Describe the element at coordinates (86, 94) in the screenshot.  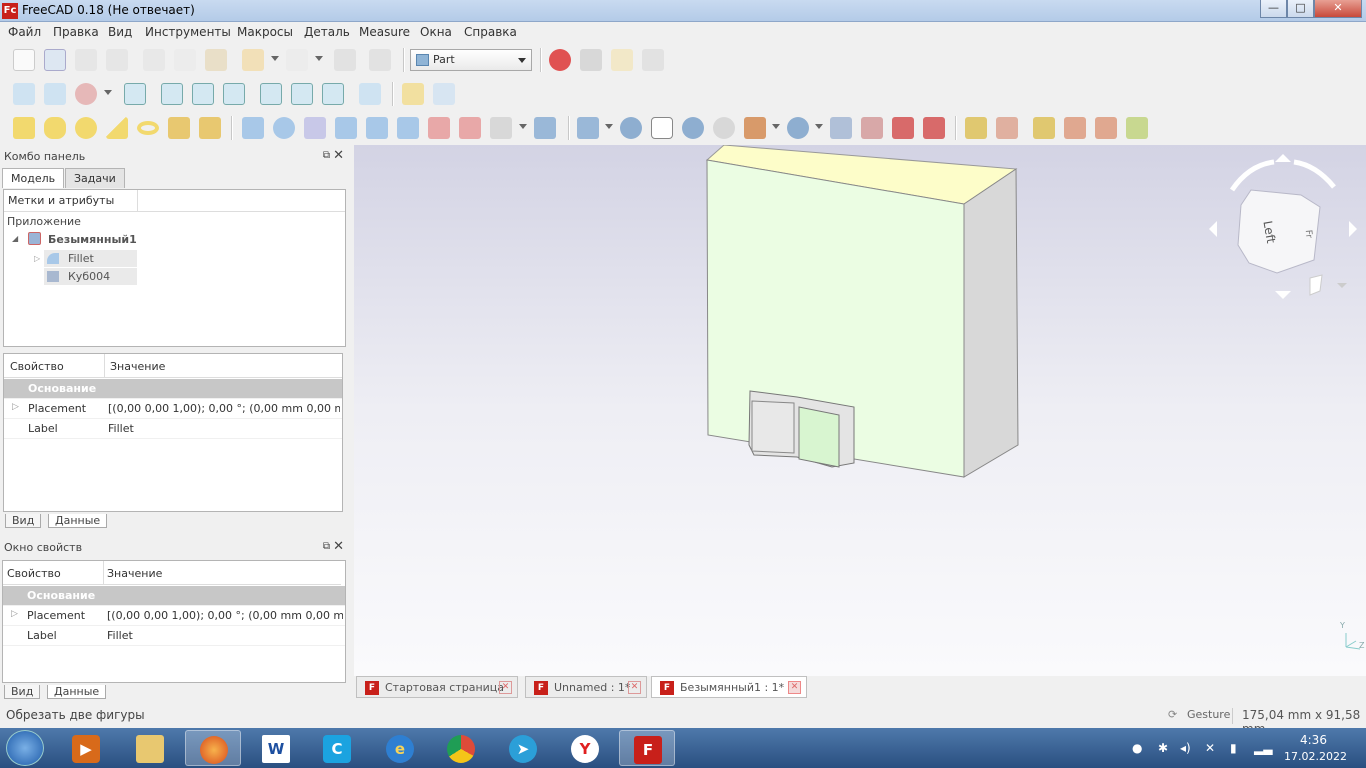
I see `draw-style-icon` at that location.